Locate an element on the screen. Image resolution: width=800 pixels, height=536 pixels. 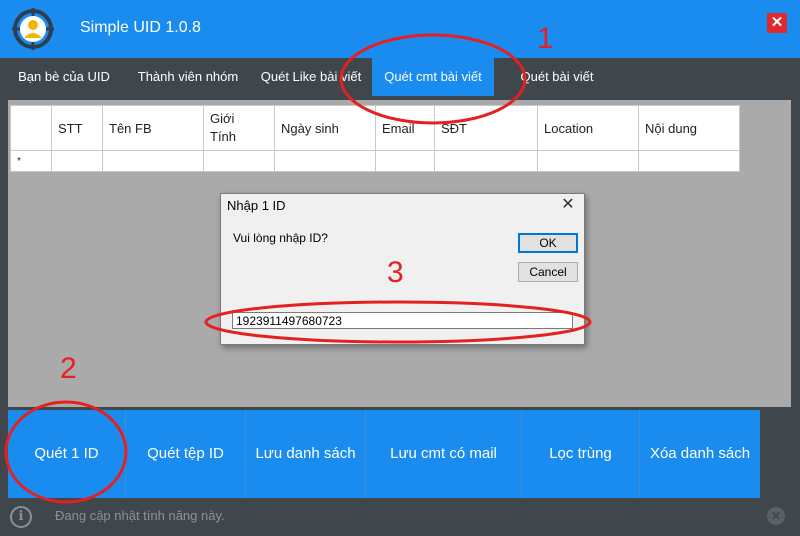
grid-header-location: Location is located at coordinates (588, 128).